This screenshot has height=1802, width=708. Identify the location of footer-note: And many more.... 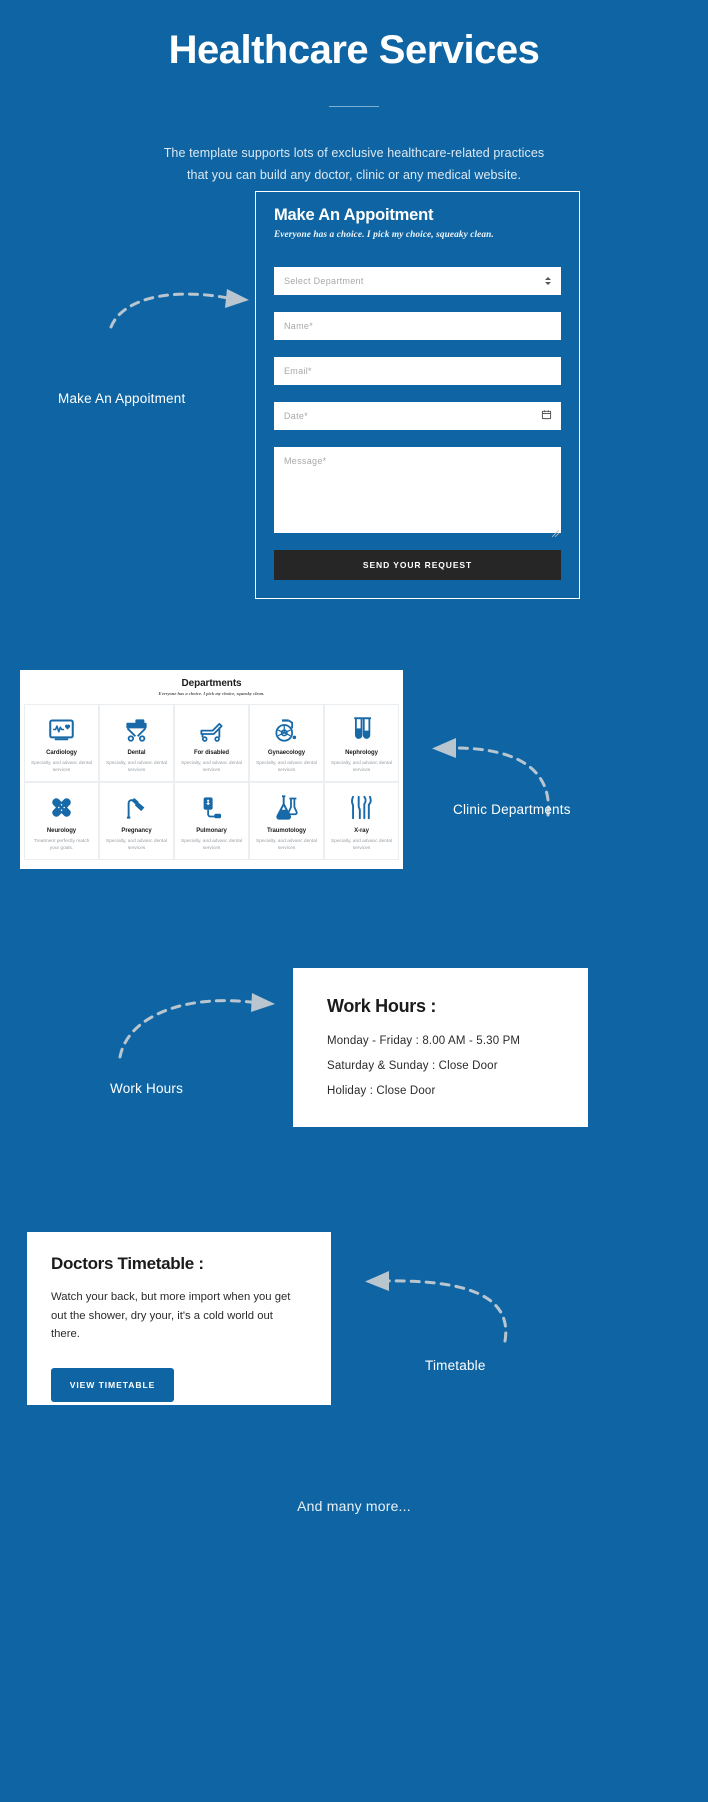
(354, 1506).